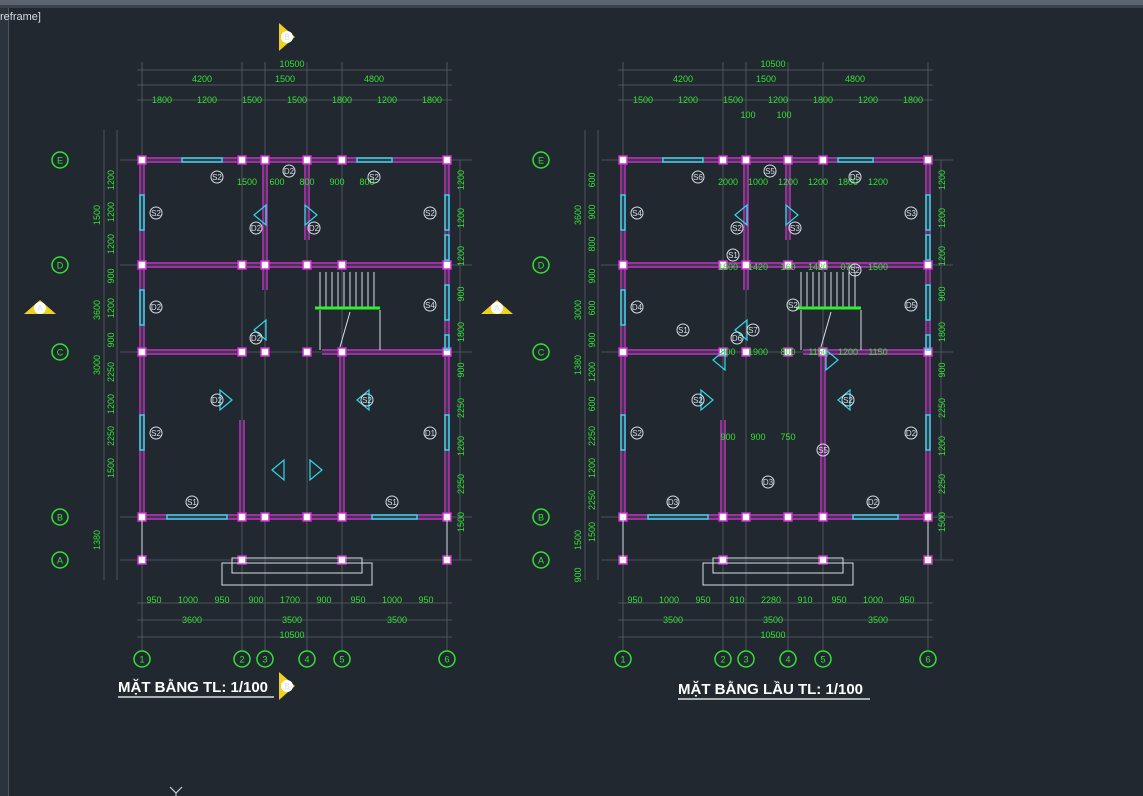 Image resolution: width=1143 pixels, height=796 pixels. What do you see at coordinates (461, 522) in the screenshot?
I see `dim-right: 1500` at bounding box center [461, 522].